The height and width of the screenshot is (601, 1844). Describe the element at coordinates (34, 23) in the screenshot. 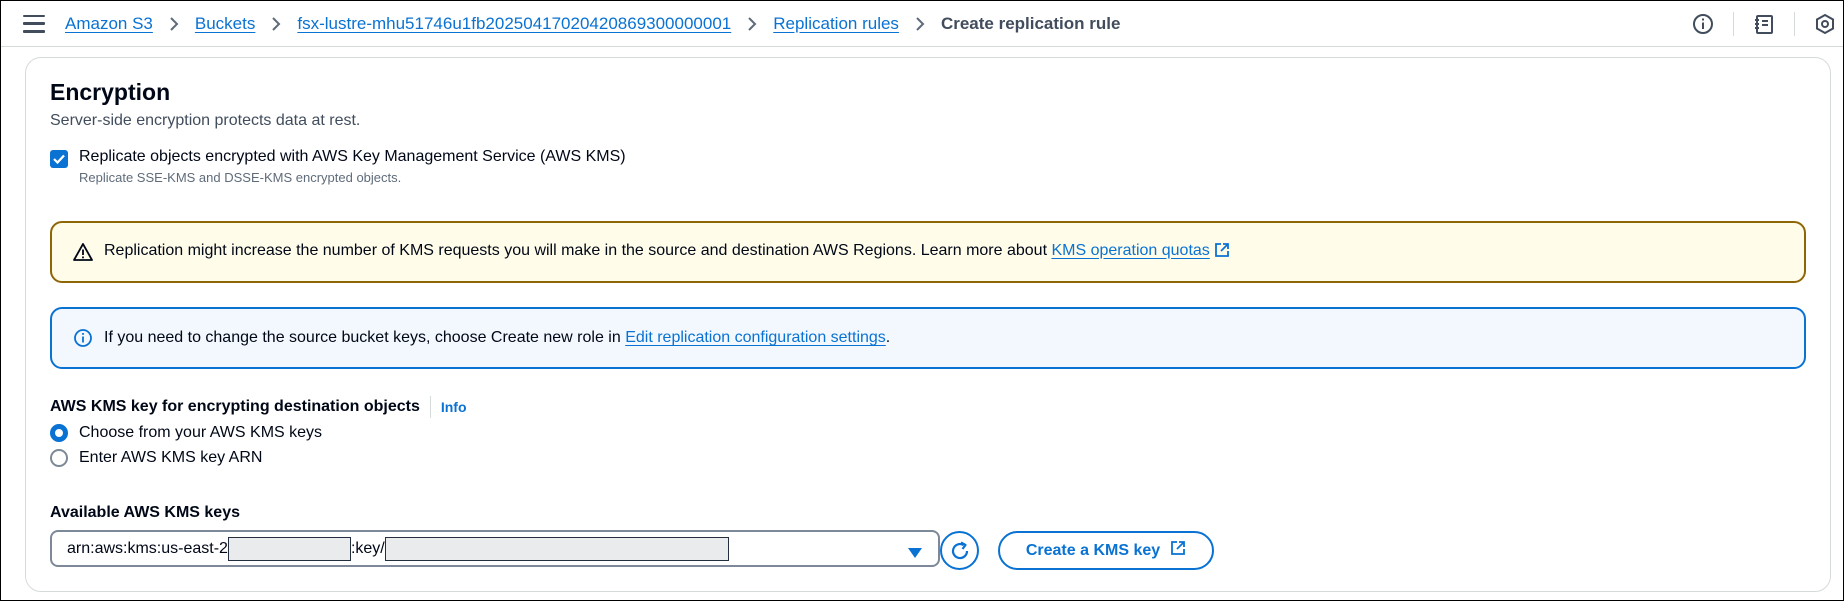

I see `menu-icon` at that location.